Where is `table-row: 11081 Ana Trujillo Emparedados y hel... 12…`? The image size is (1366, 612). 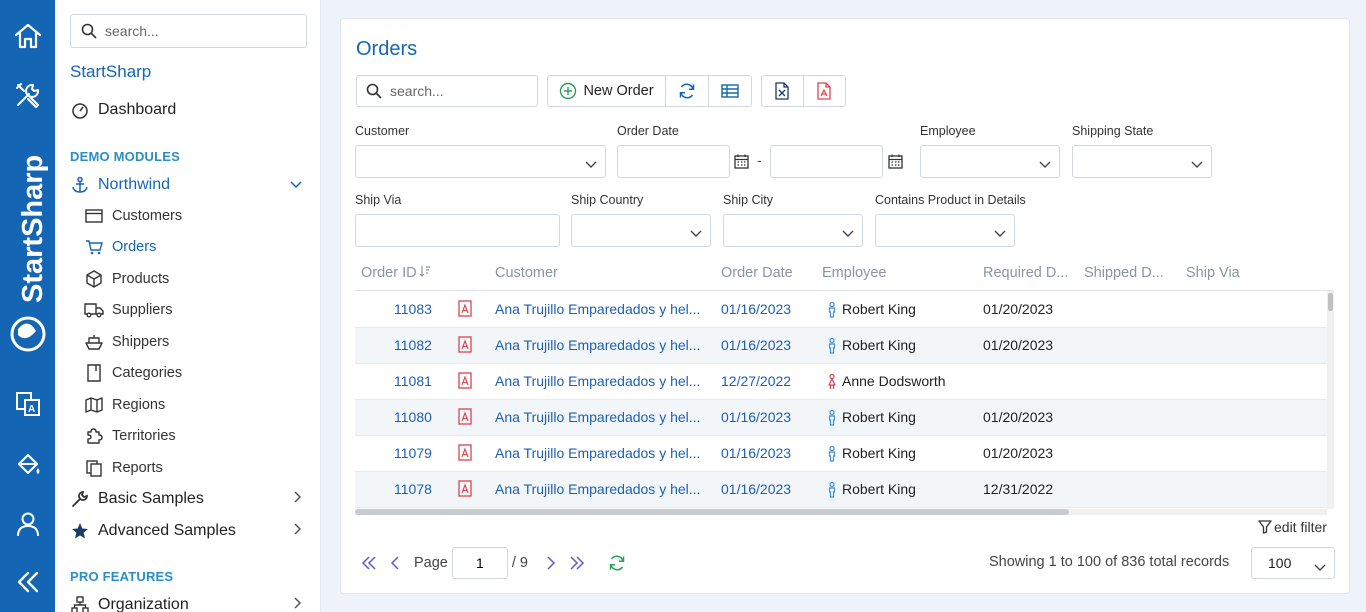 table-row: 11081 Ana Trujillo Emparedados y hel... 12… is located at coordinates (841, 382).